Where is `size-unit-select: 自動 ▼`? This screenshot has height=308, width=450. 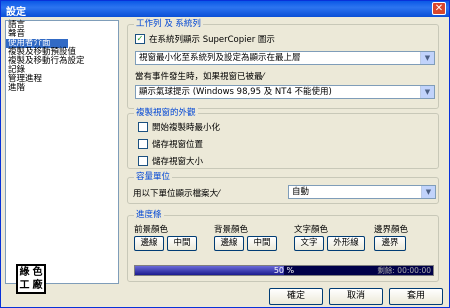
size-unit-select: 自動 ▼ is located at coordinates (362, 192).